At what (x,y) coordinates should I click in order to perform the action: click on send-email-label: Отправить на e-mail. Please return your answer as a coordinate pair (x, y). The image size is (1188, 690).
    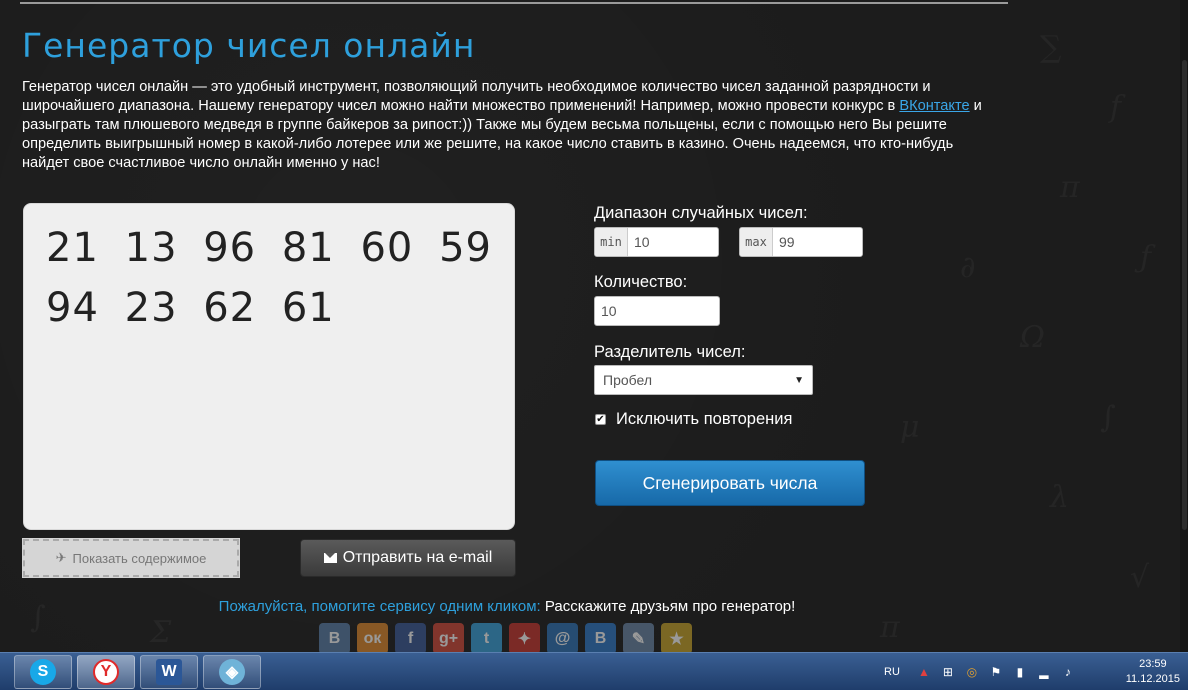
    Looking at the image, I should click on (417, 557).